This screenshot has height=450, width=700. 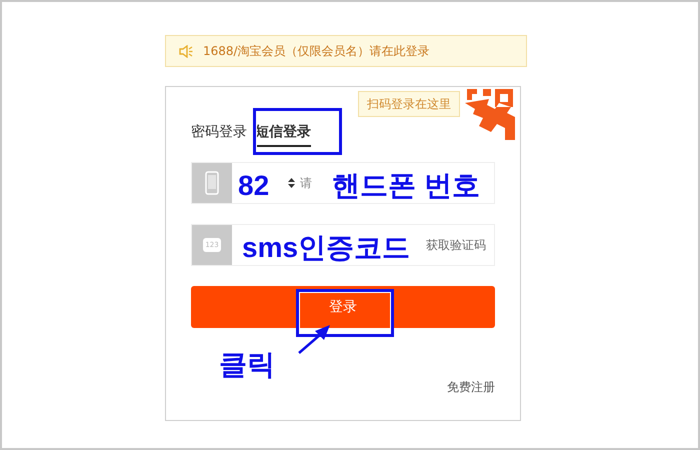 I want to click on annotation-label: 82, so click(x=254, y=186).